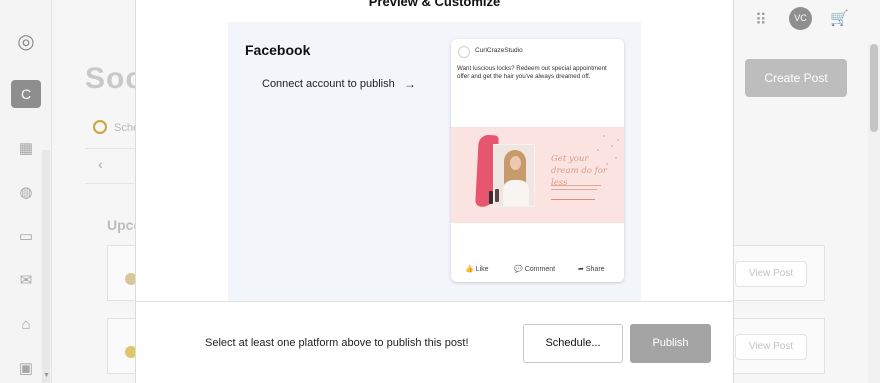 The height and width of the screenshot is (383, 880). What do you see at coordinates (514, 175) in the screenshot?
I see `model-photo` at bounding box center [514, 175].